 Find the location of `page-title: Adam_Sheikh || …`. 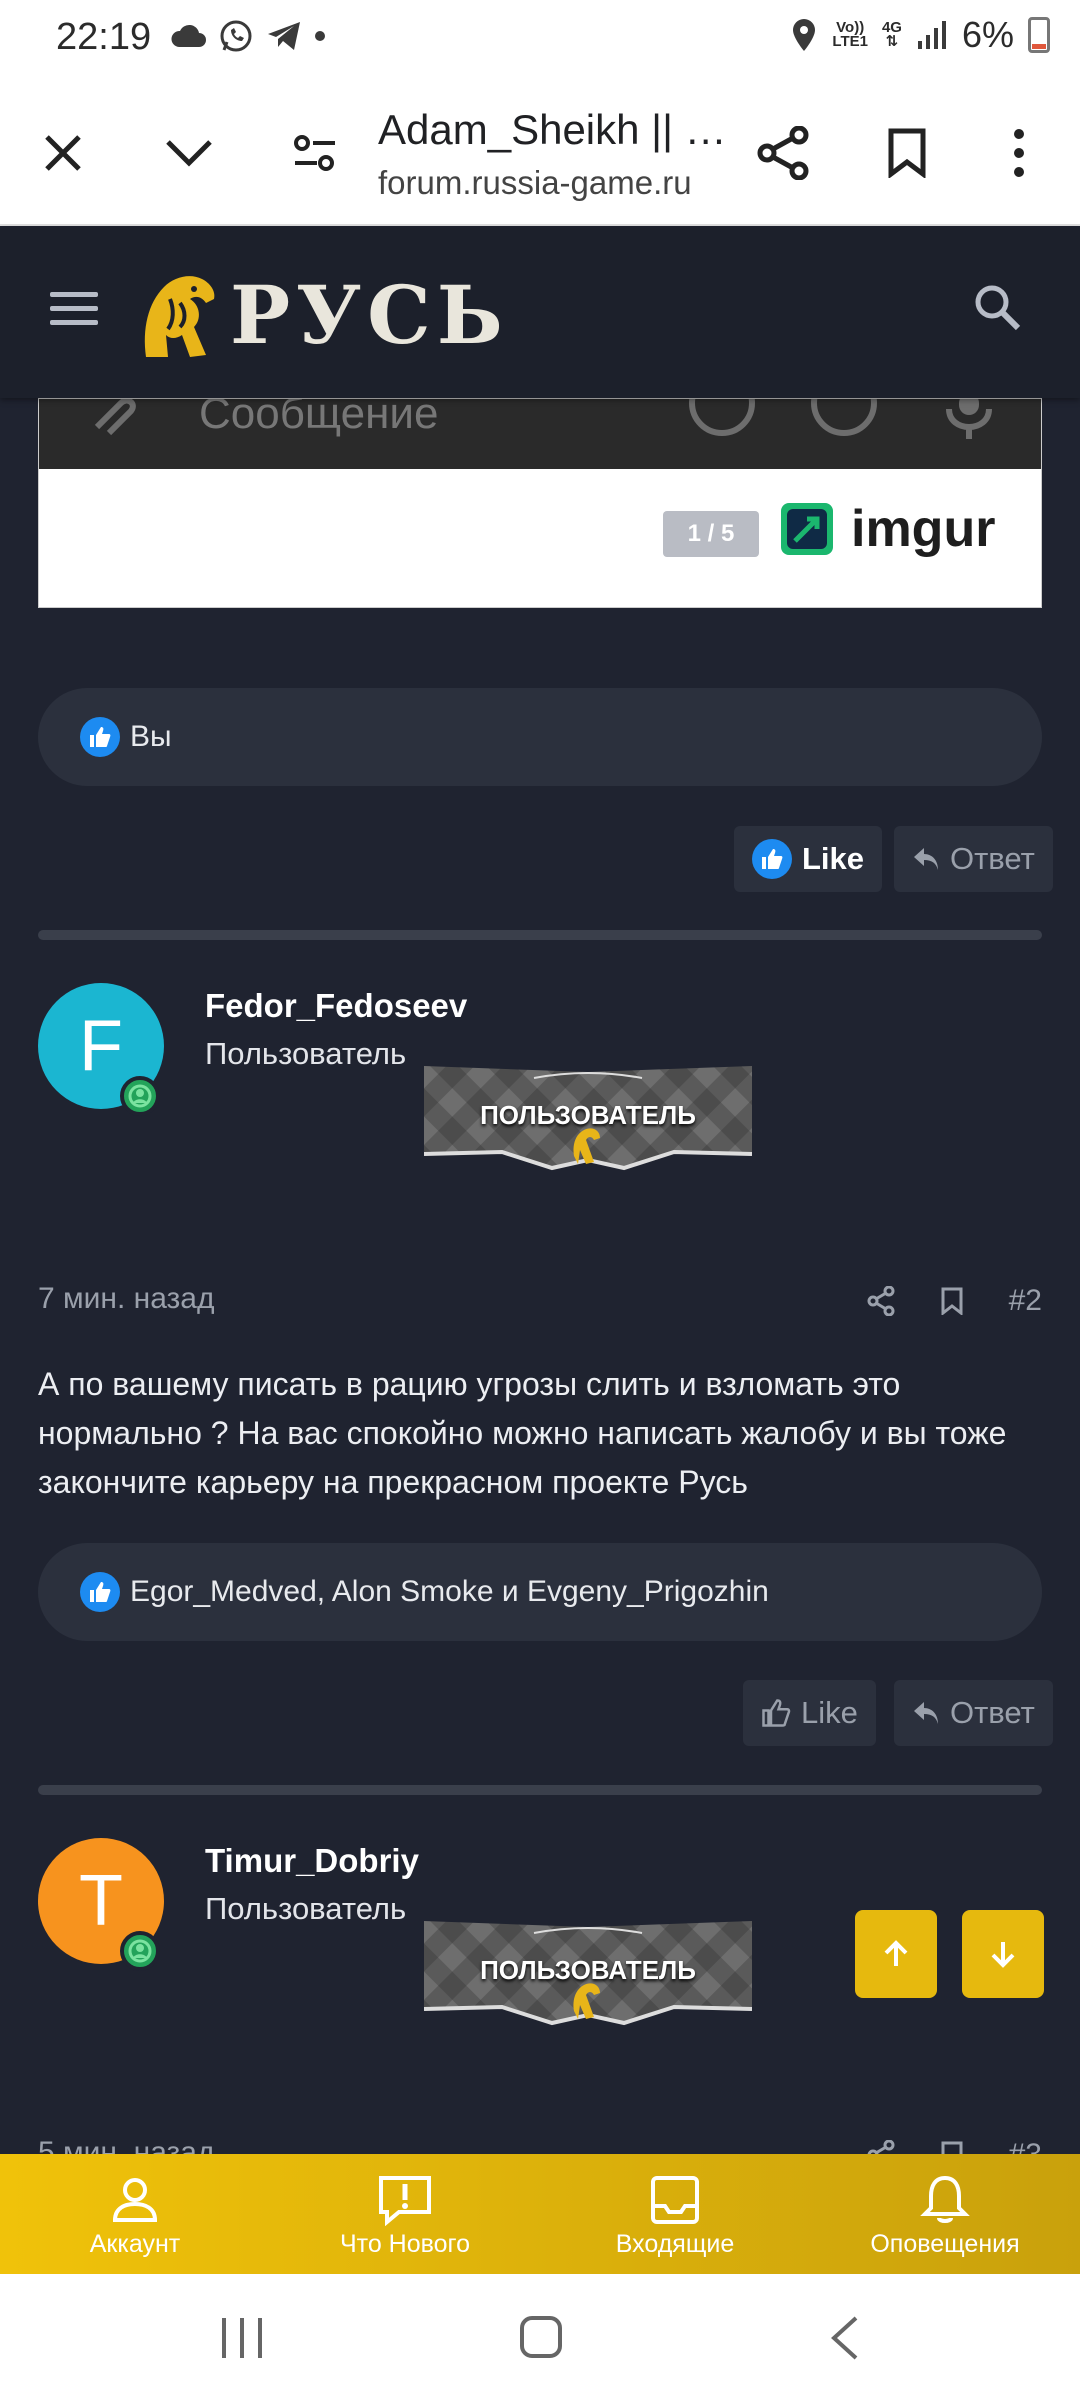

page-title: Adam_Sheikh || … is located at coordinates (552, 129).